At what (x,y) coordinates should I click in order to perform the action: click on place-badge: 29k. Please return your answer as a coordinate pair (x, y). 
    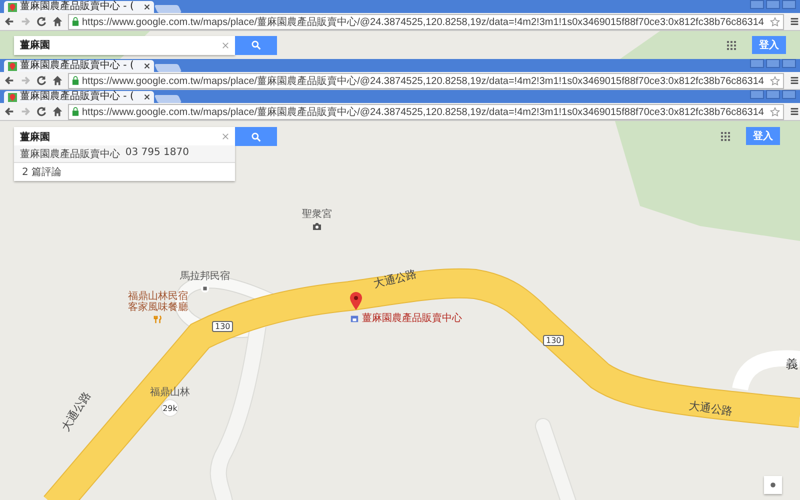
    Looking at the image, I should click on (170, 408).